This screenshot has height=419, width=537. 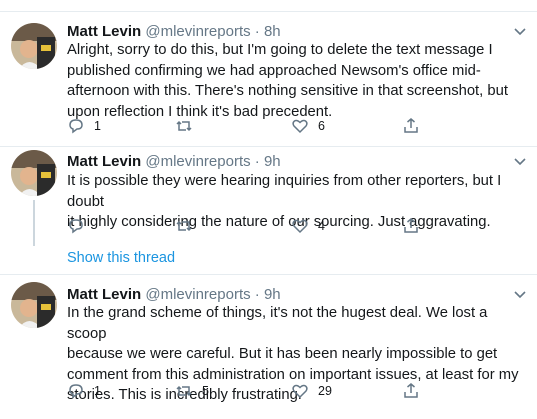 I want to click on like-button: 4, so click(x=308, y=226).